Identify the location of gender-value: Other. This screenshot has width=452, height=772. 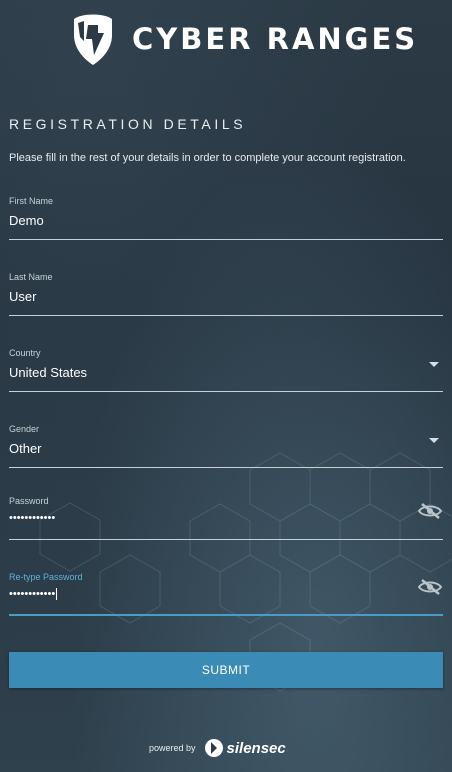
(25, 448).